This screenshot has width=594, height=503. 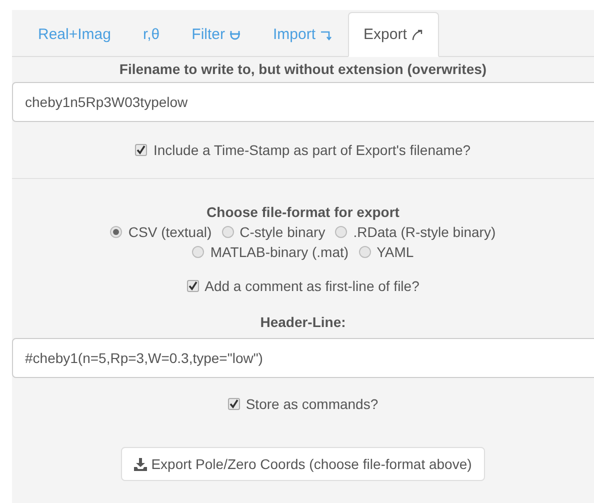 What do you see at coordinates (424, 232) in the screenshot?
I see `radio-label: .RData (R-style binary)` at bounding box center [424, 232].